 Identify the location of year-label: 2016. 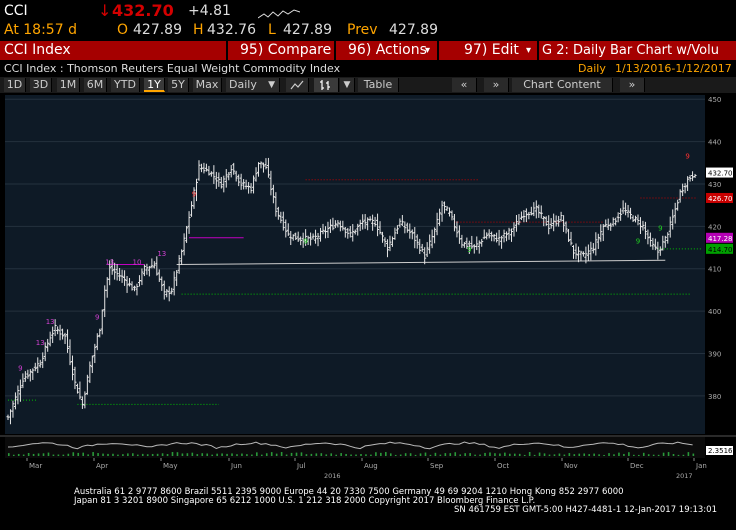
(332, 476).